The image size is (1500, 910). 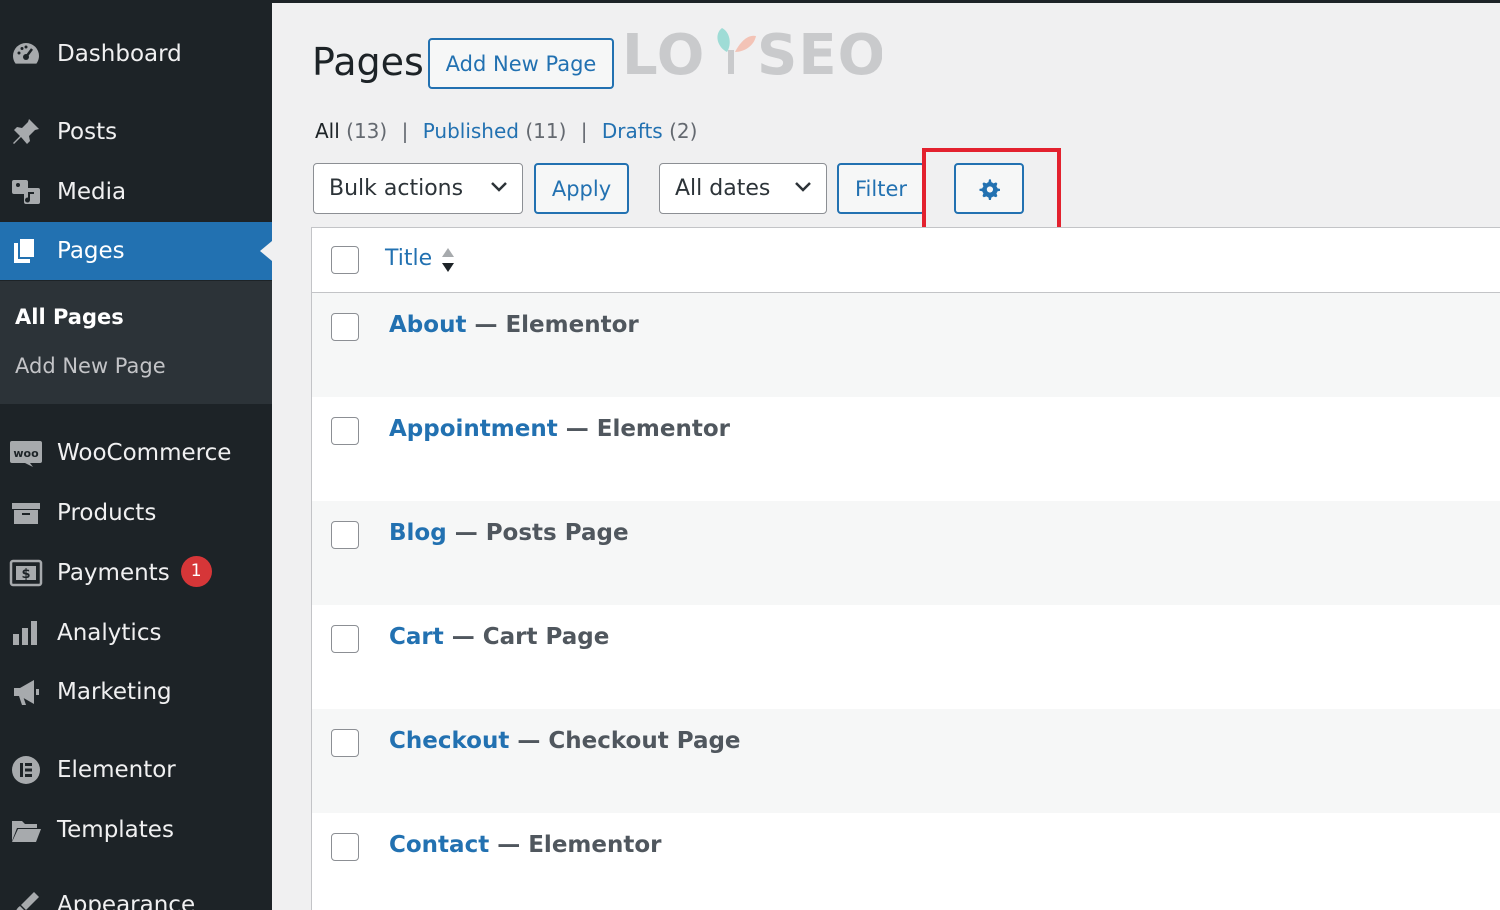 I want to click on svg-text: woo, so click(x=26, y=453).